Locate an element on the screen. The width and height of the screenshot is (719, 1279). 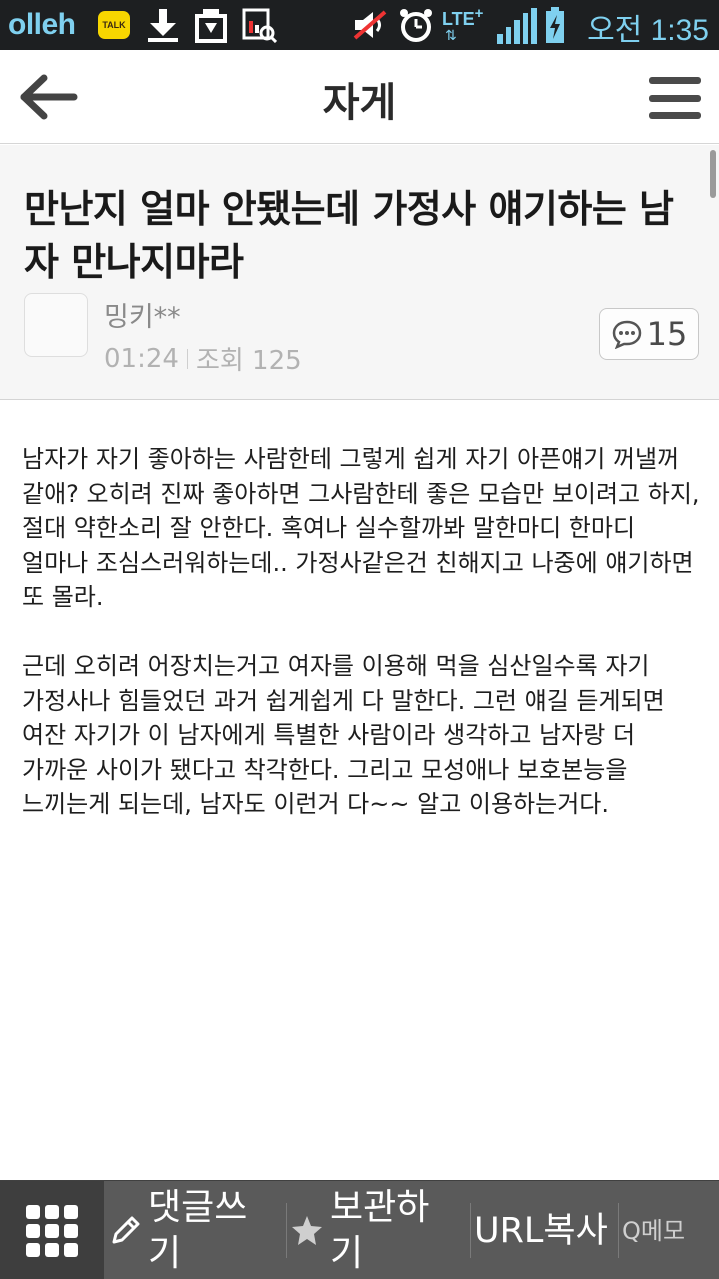
post-meta: 01:24 조회 125 is located at coordinates (203, 358).